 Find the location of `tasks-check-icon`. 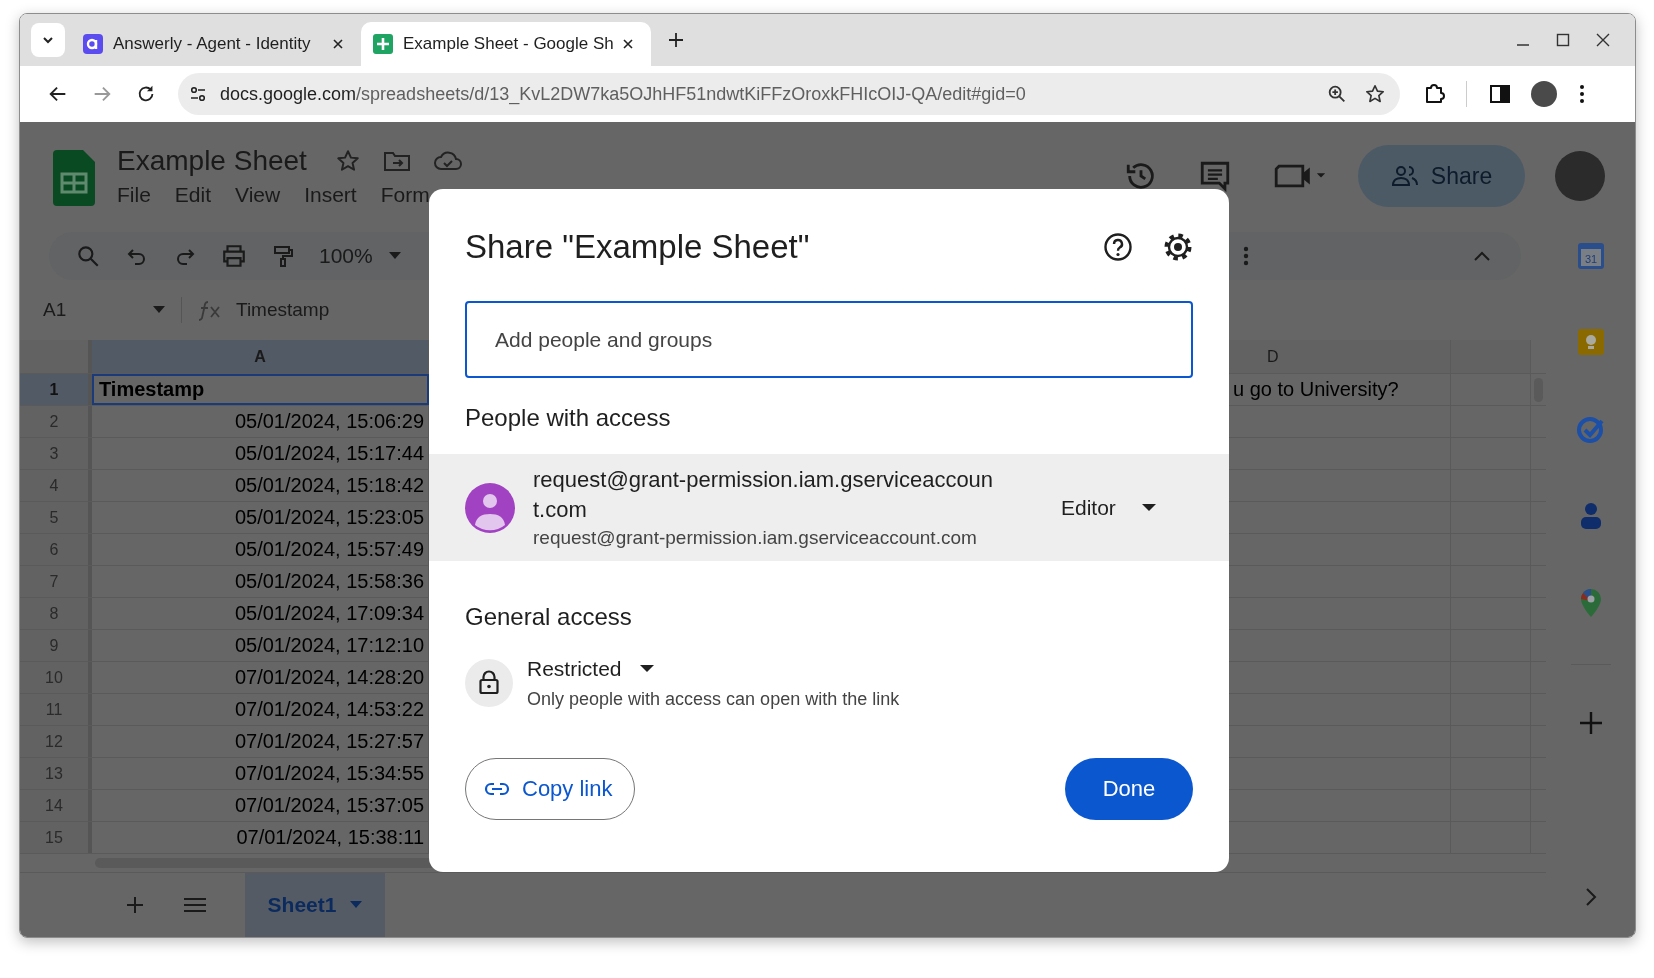

tasks-check-icon is located at coordinates (1590, 429).